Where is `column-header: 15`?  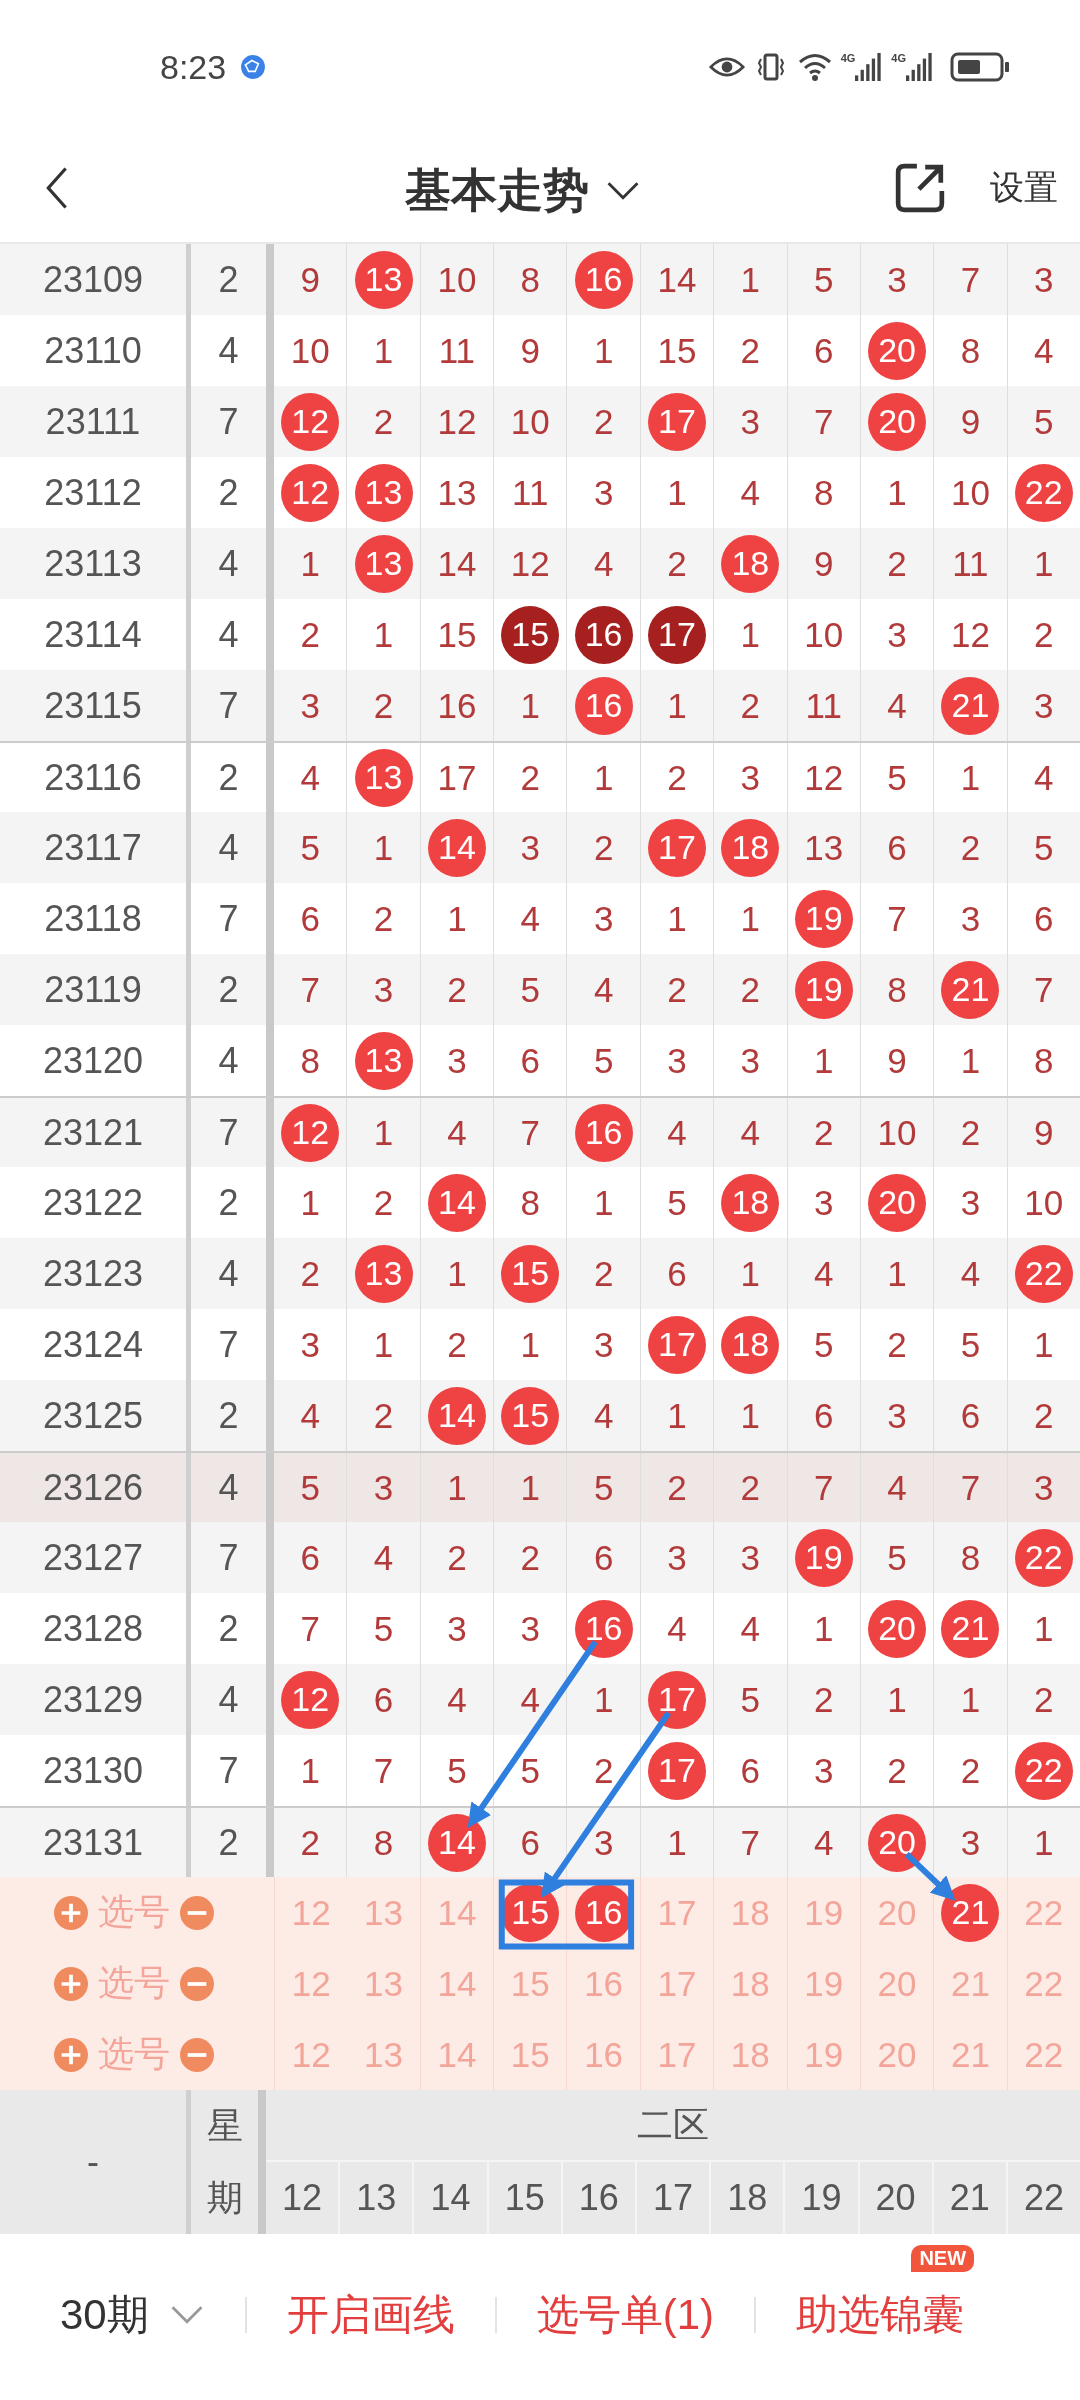 column-header: 15 is located at coordinates (524, 2198).